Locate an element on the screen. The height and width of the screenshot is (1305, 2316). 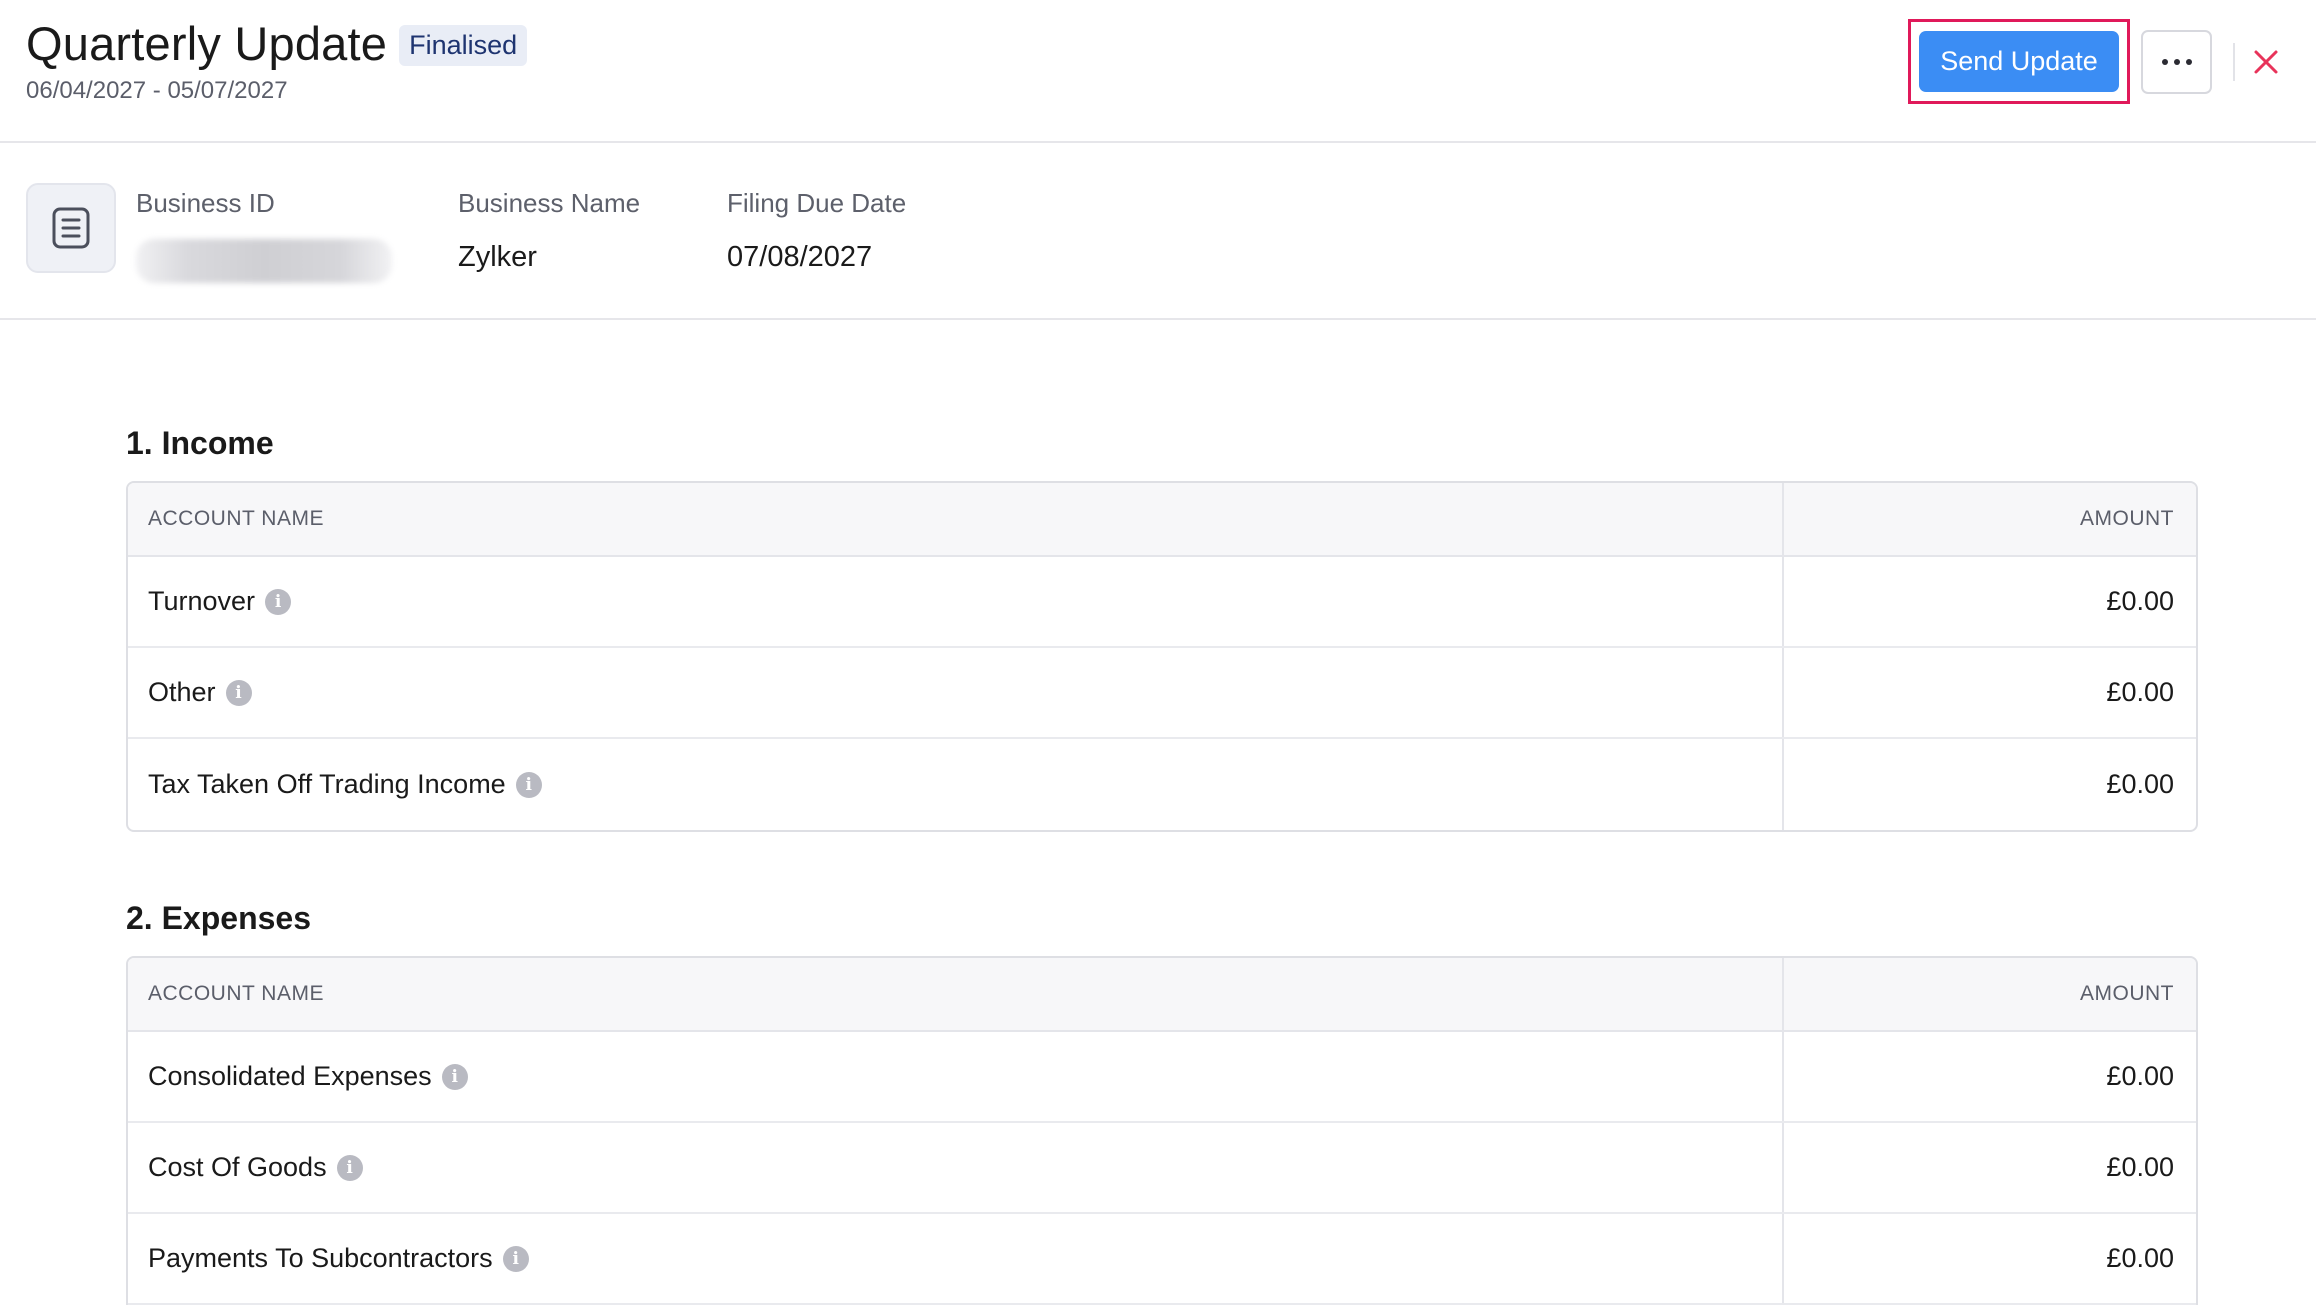
send-update-button: Send Update is located at coordinates (2019, 61).